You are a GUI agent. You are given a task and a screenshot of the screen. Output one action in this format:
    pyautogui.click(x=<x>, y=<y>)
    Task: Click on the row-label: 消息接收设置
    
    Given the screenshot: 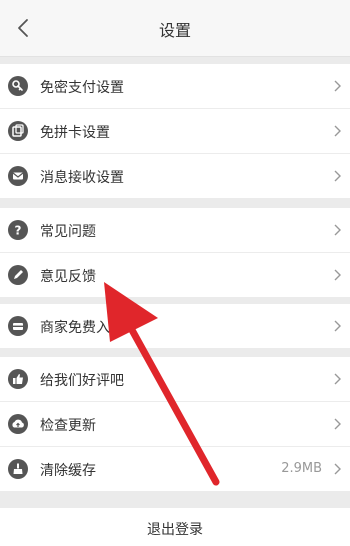 What is the action you would take?
    pyautogui.click(x=82, y=178)
    